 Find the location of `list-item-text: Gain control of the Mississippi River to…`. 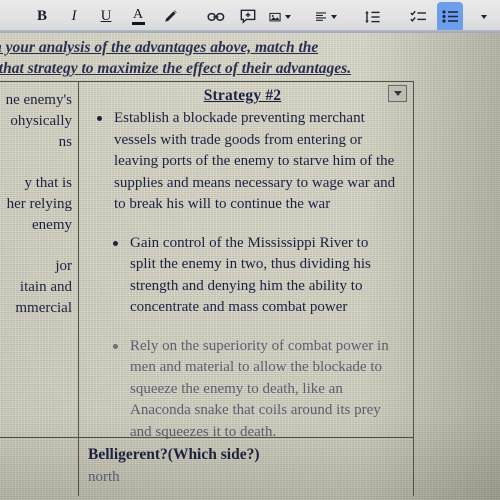

list-item-text: Gain control of the Mississippi River to… is located at coordinates (250, 275).